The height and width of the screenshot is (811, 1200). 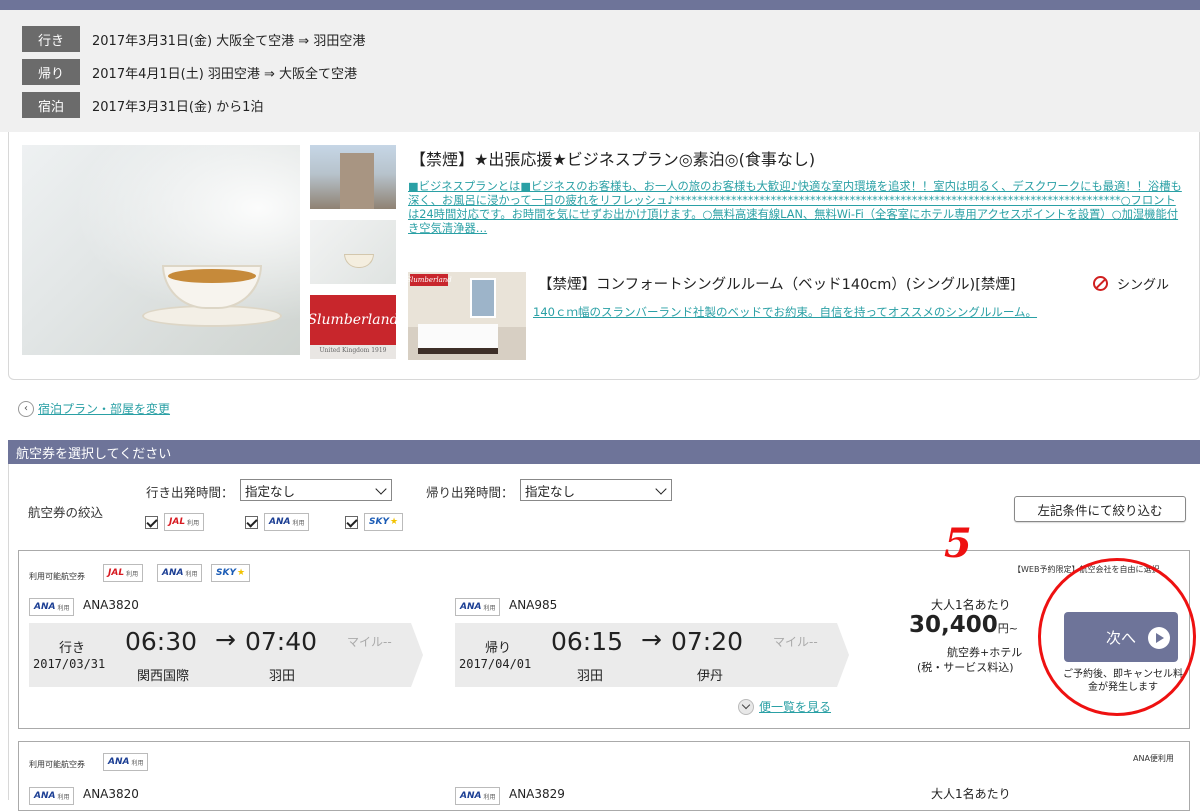 I want to click on departure-time: 06:15, so click(x=587, y=641).